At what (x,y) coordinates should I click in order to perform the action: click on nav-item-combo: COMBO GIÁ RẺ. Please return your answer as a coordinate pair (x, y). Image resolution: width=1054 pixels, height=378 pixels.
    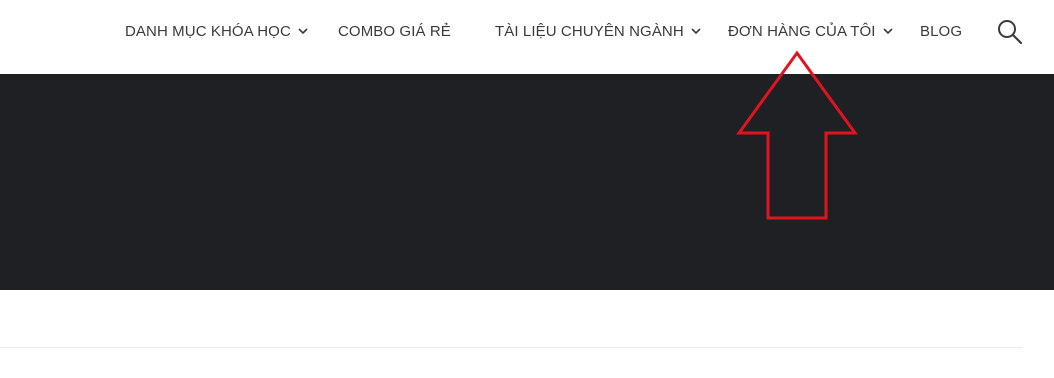
    Looking at the image, I should click on (394, 31).